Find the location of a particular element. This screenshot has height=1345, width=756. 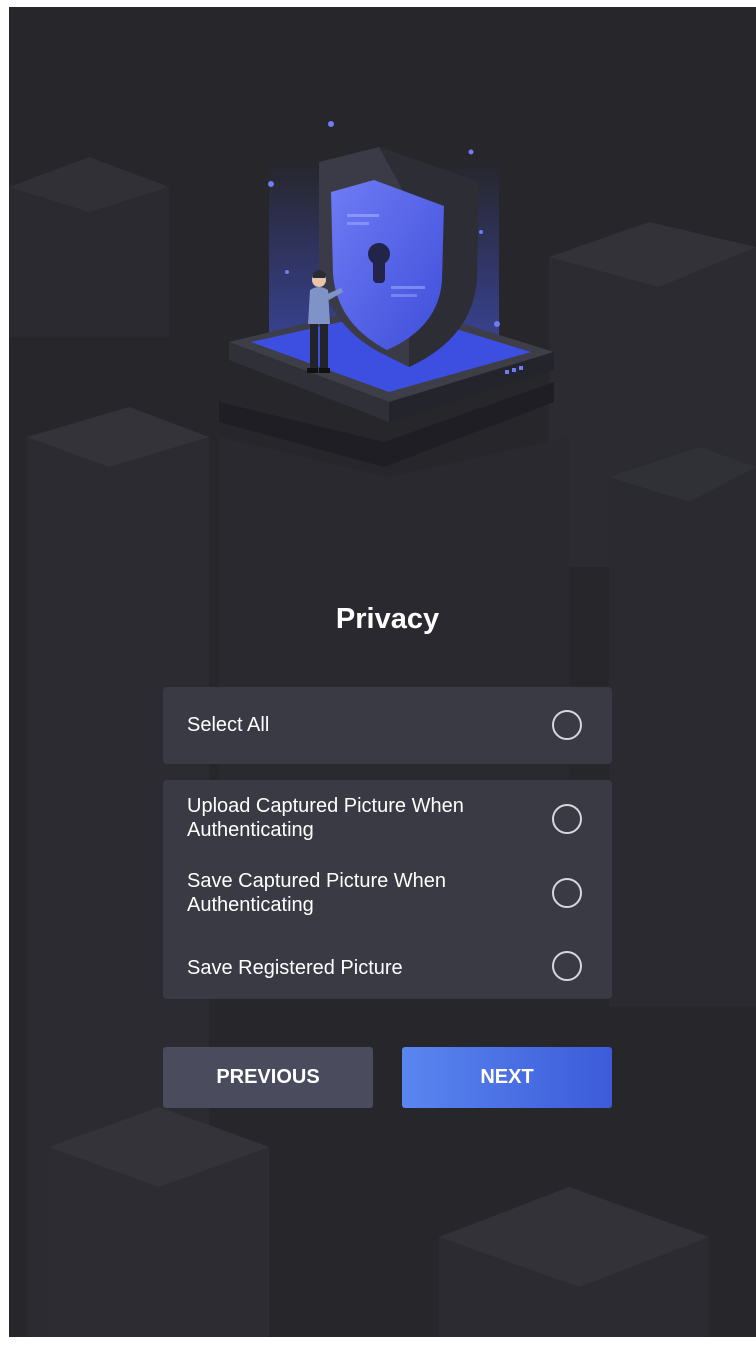

select-all-row: Select All is located at coordinates (387, 725).